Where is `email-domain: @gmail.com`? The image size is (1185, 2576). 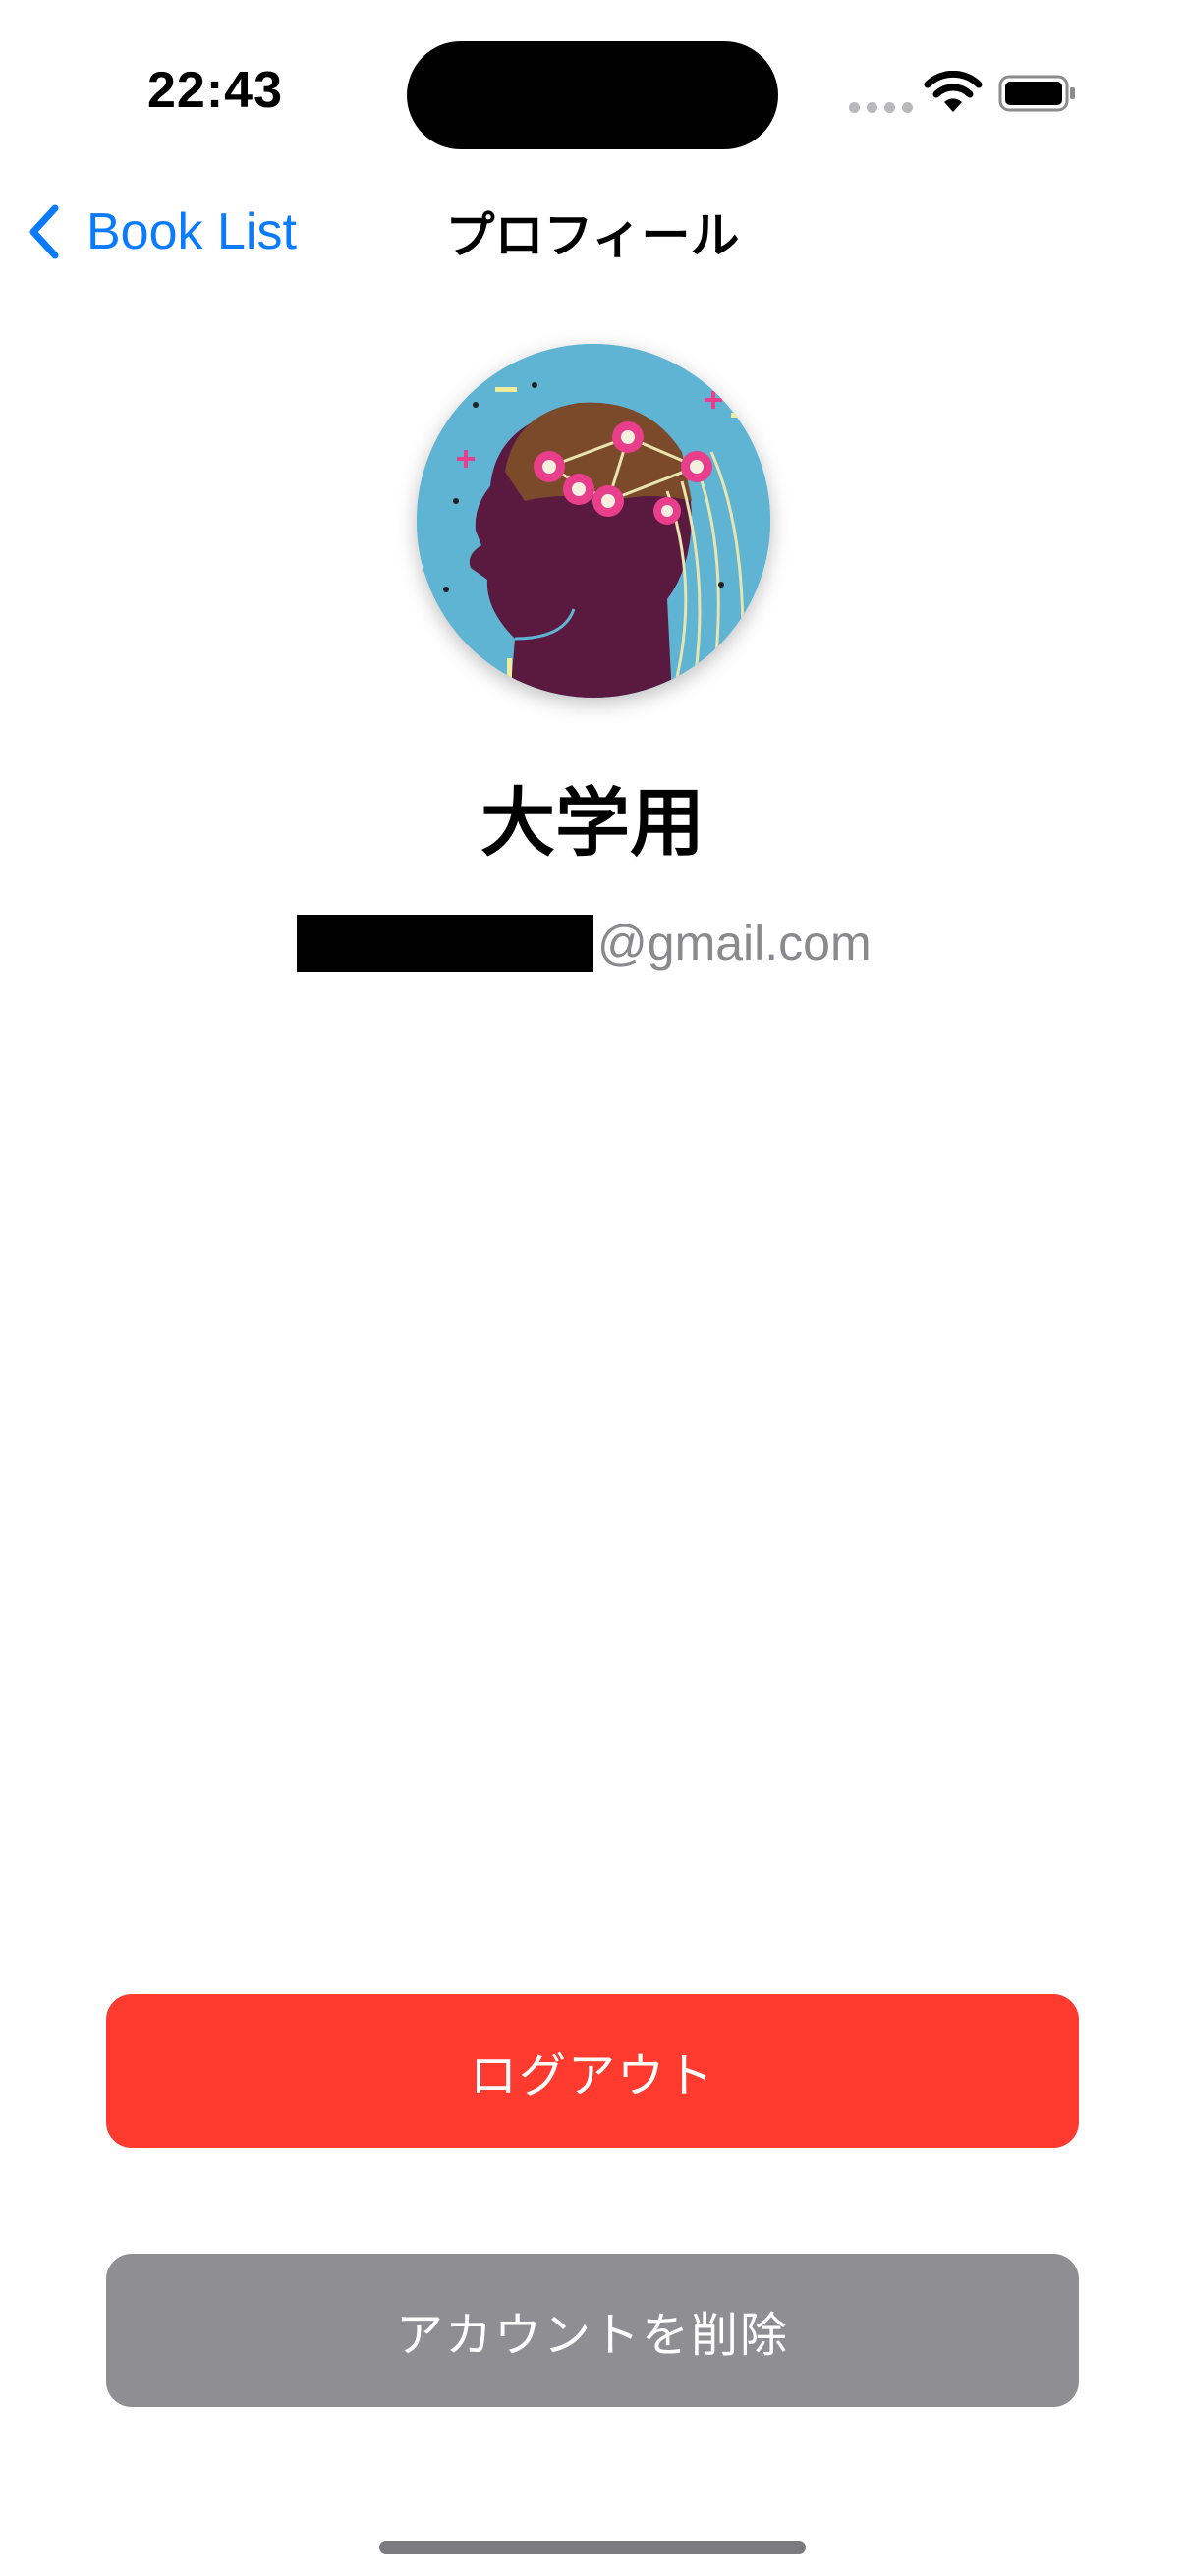
email-domain: @gmail.com is located at coordinates (734, 943).